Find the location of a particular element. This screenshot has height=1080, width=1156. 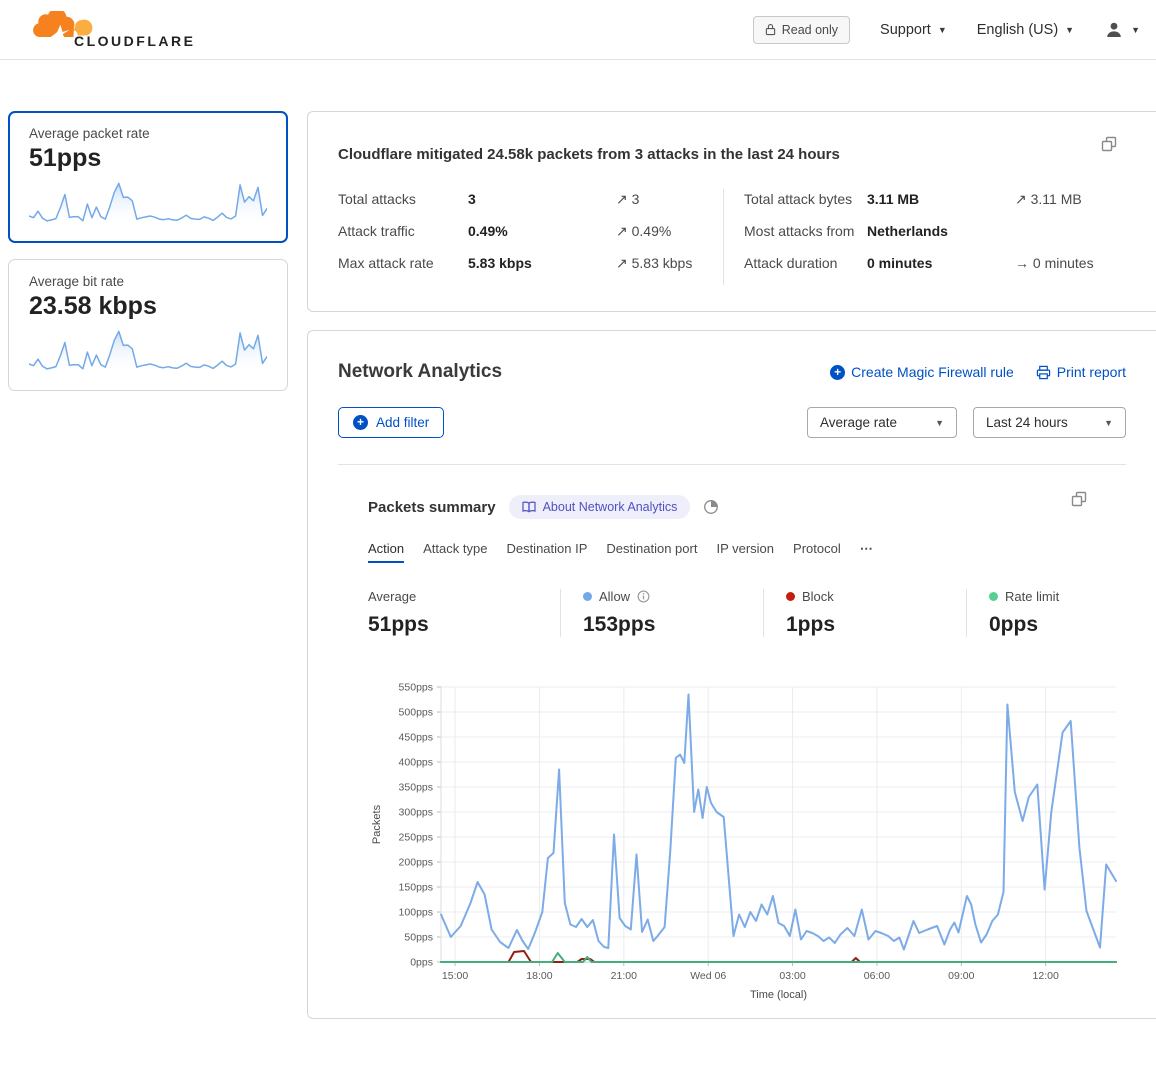

legend-value: 51pps is located at coordinates (398, 624).